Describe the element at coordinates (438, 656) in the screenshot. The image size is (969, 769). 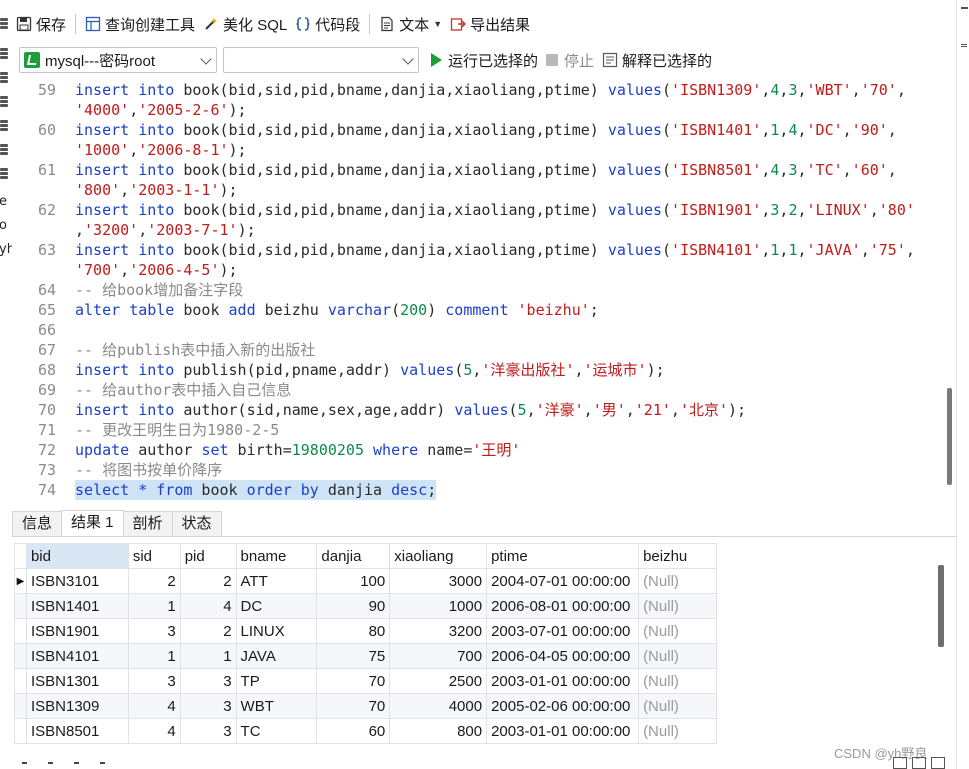
I see `grid-cell-xiaoliang: 700` at that location.